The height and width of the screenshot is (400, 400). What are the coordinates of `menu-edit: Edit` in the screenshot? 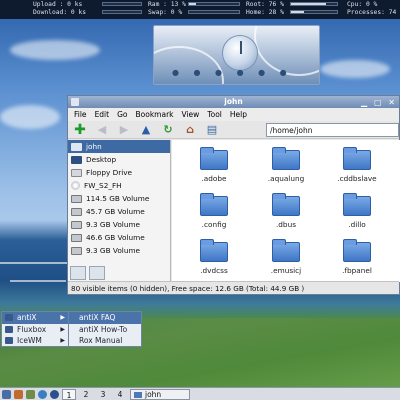 It's located at (102, 114).